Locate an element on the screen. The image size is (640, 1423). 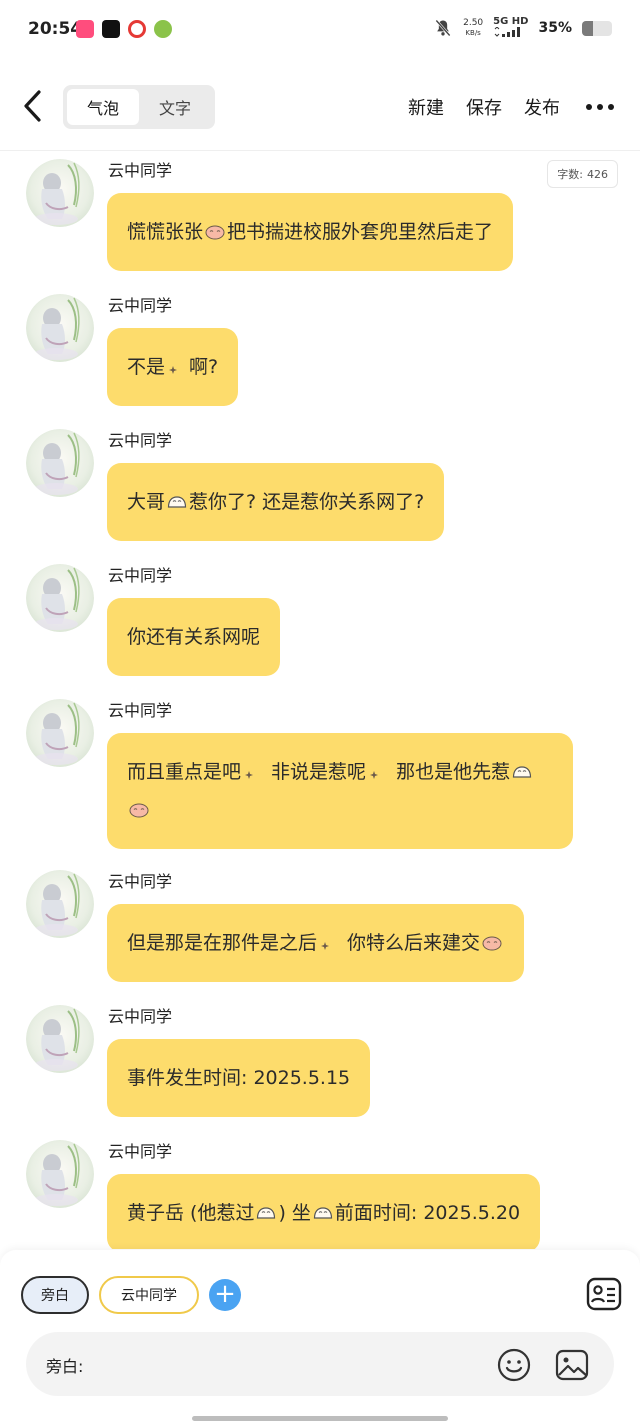
editor-header: 气泡 文字 新建 保存 发布 is located at coordinates (320, 108).